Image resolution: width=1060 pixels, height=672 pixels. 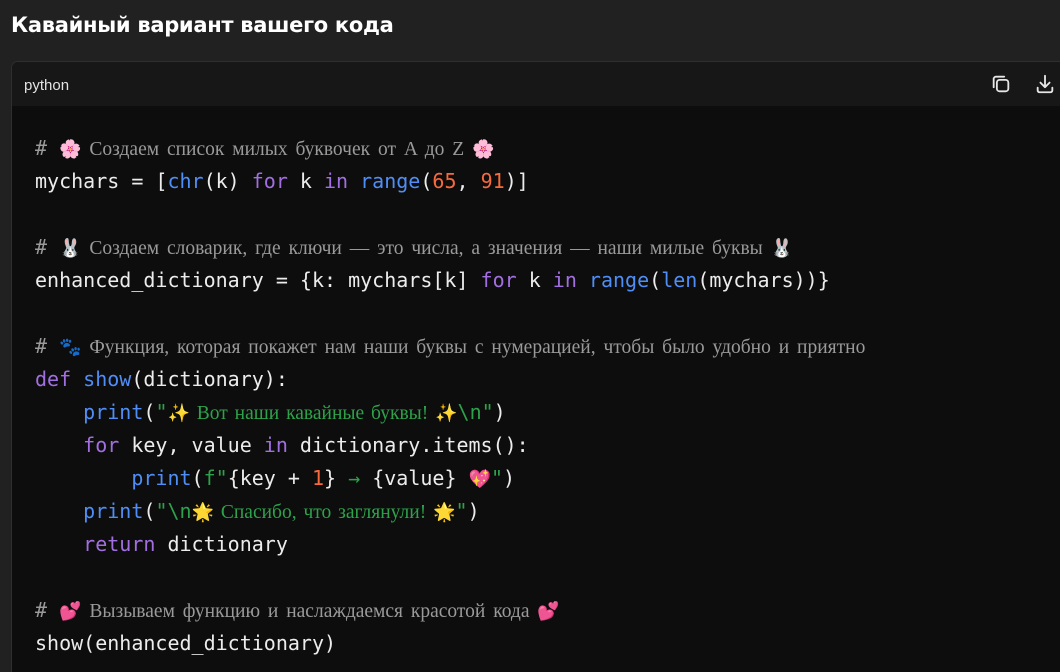 I want to click on code-token: dictionary, so click(x=221, y=544).